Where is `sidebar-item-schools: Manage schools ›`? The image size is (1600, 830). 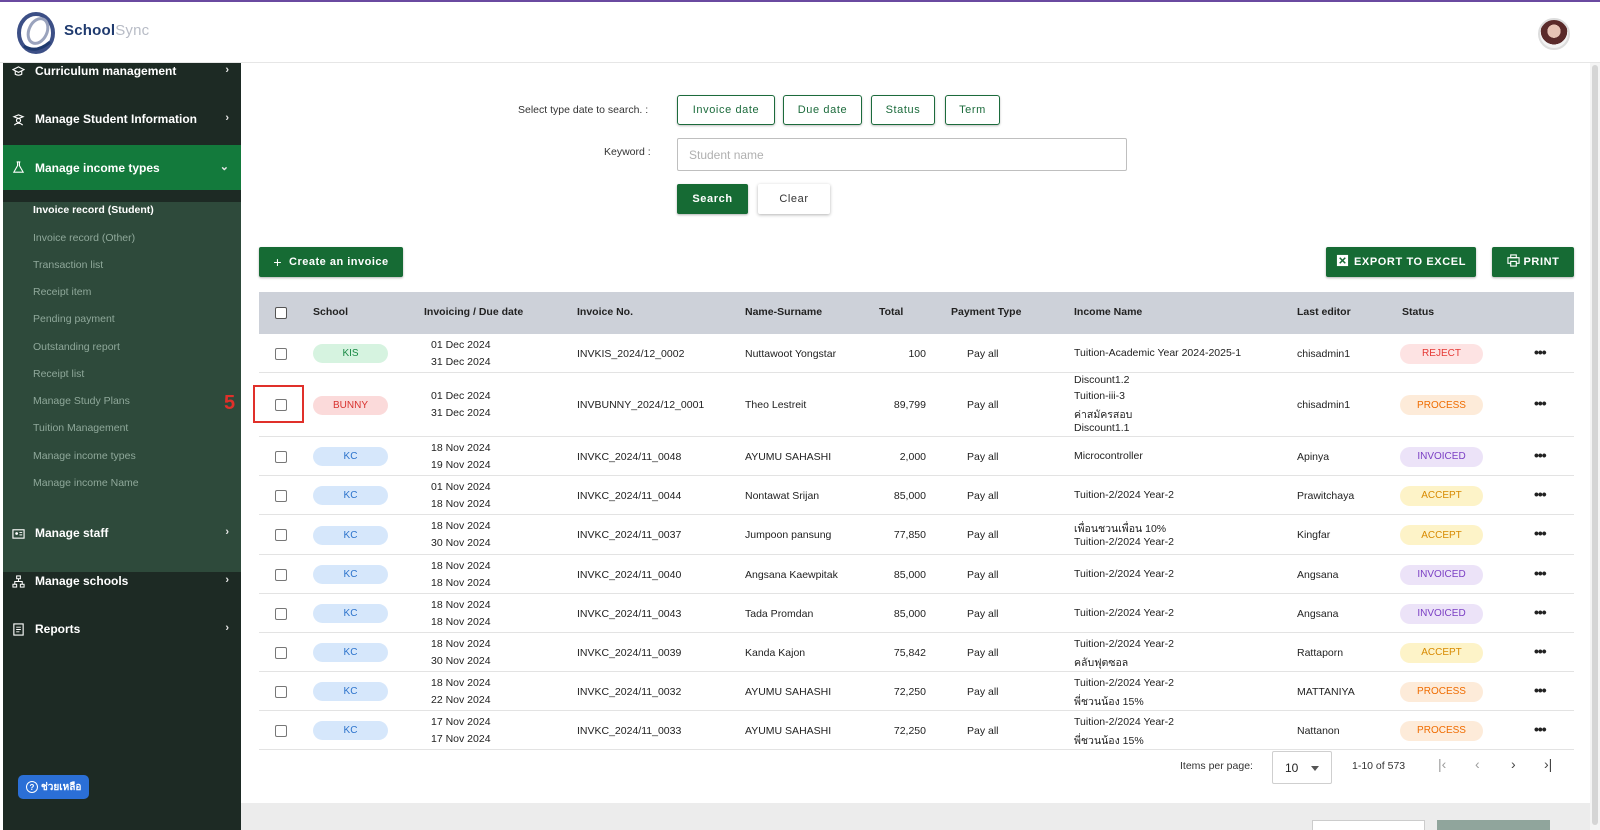
sidebar-item-schools: Manage schools › is located at coordinates (122, 581).